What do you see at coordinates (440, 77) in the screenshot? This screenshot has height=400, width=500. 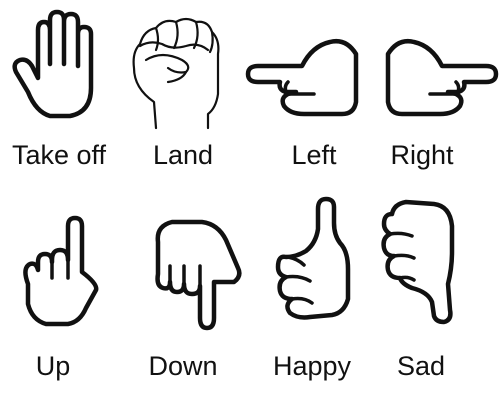 I see `pointing-right-icon` at bounding box center [440, 77].